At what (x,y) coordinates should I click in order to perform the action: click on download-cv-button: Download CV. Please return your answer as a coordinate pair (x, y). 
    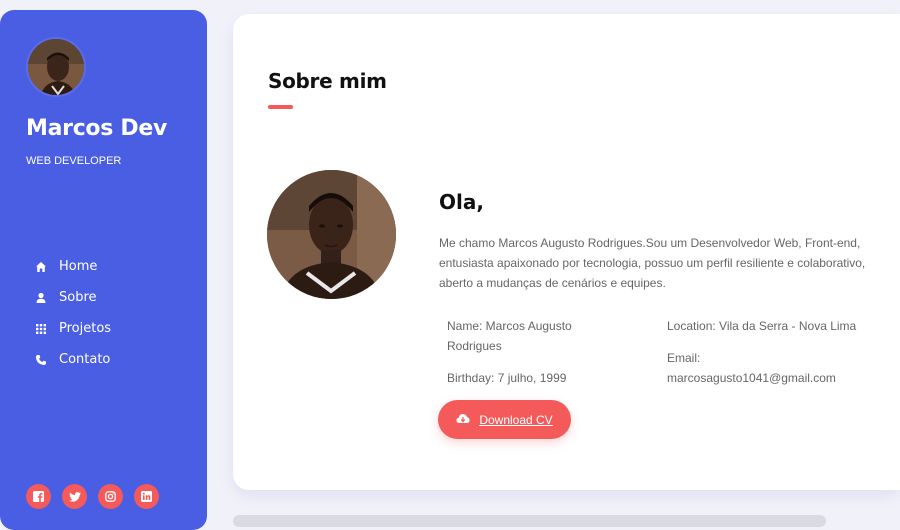
    Looking at the image, I should click on (504, 419).